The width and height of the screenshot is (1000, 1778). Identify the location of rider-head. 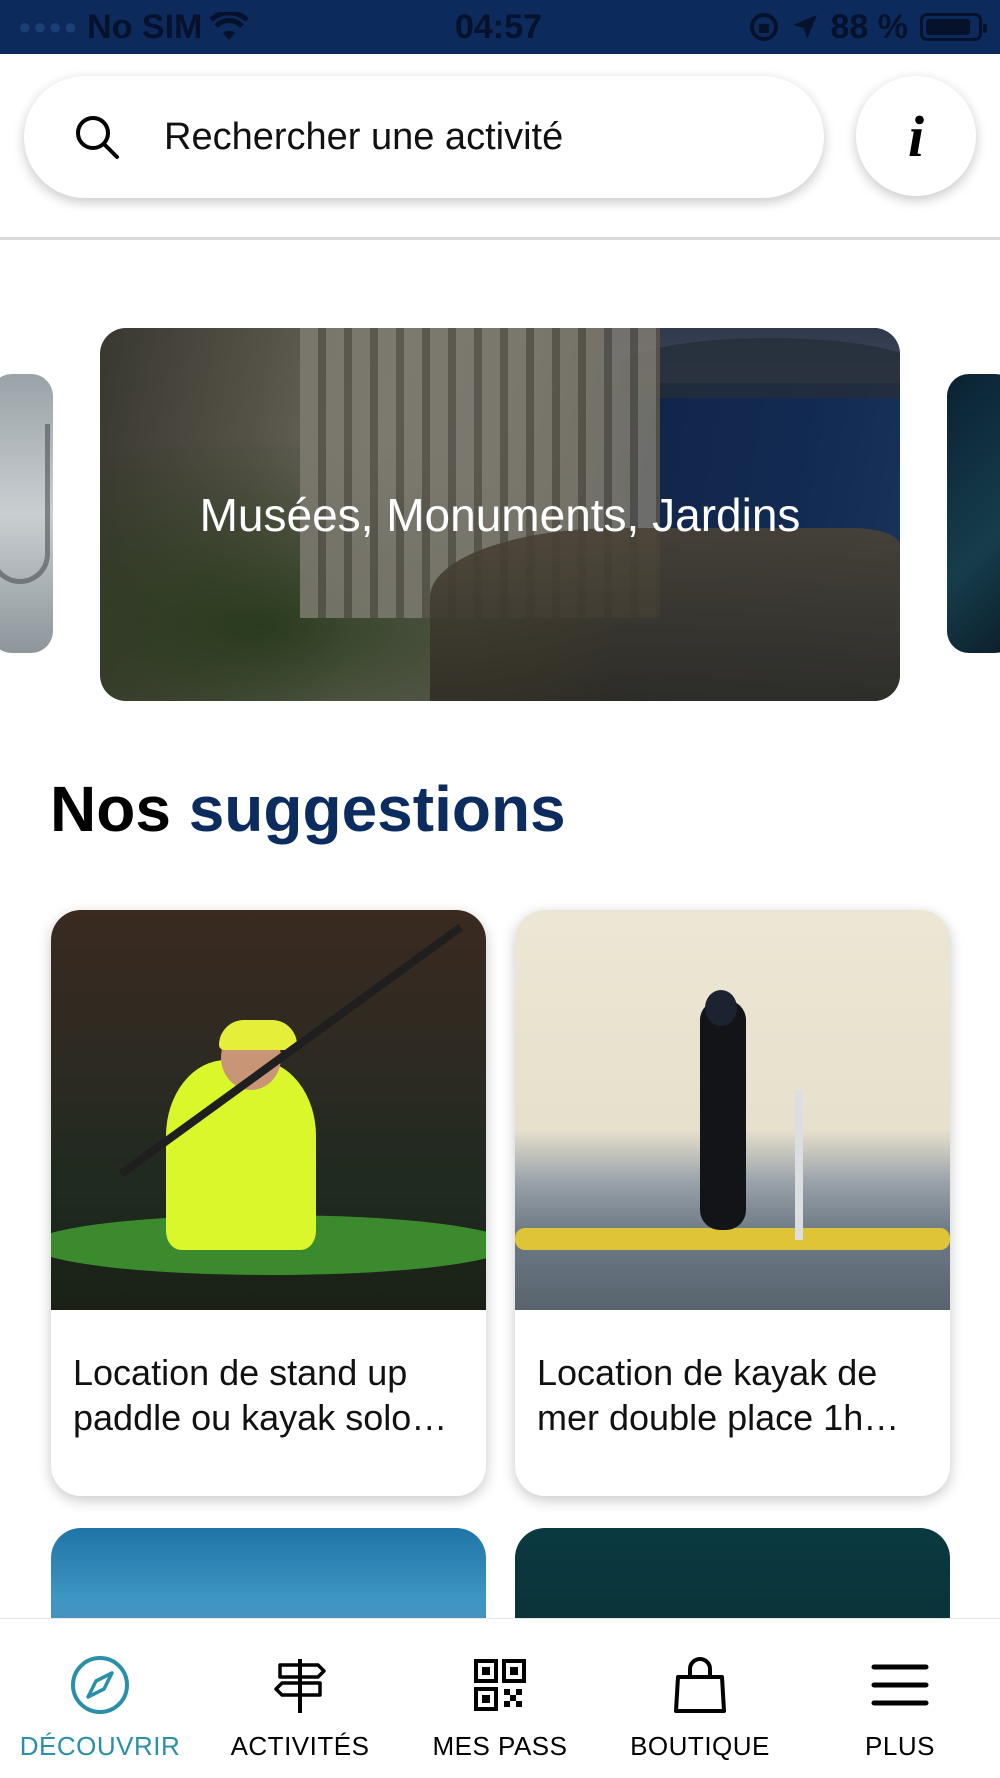
(721, 1008).